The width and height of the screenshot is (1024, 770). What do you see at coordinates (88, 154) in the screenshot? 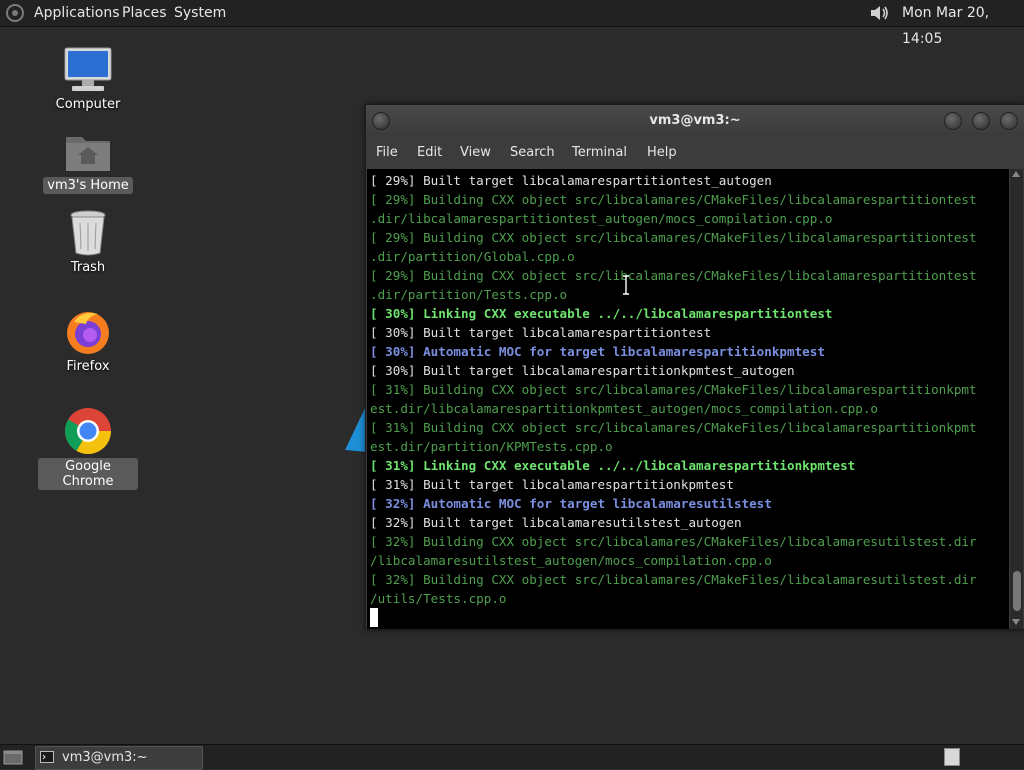
I see `home-folder-icon` at bounding box center [88, 154].